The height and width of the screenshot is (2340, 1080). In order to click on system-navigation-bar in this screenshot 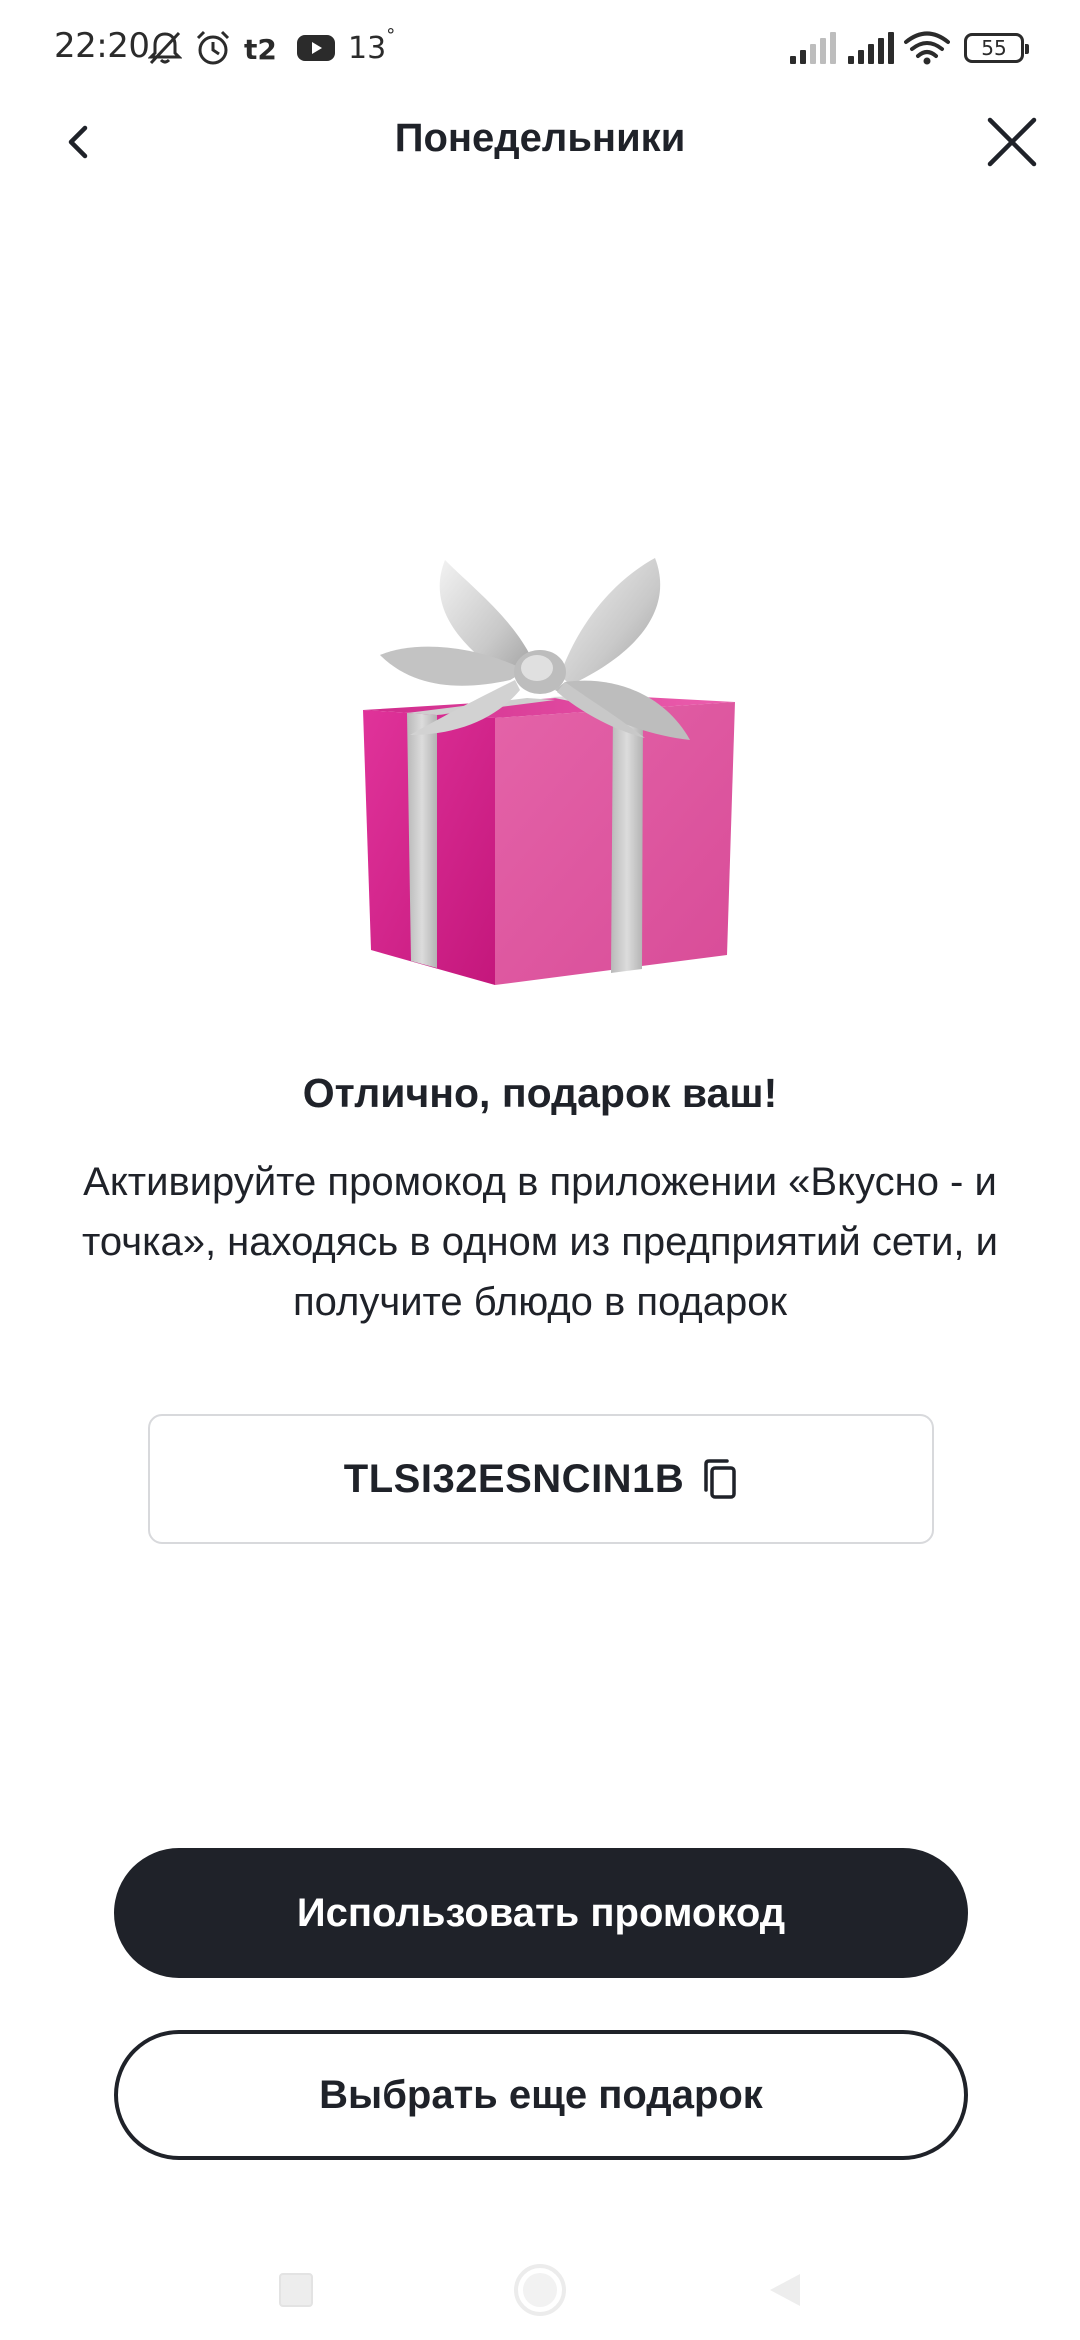, I will do `click(540, 2290)`.